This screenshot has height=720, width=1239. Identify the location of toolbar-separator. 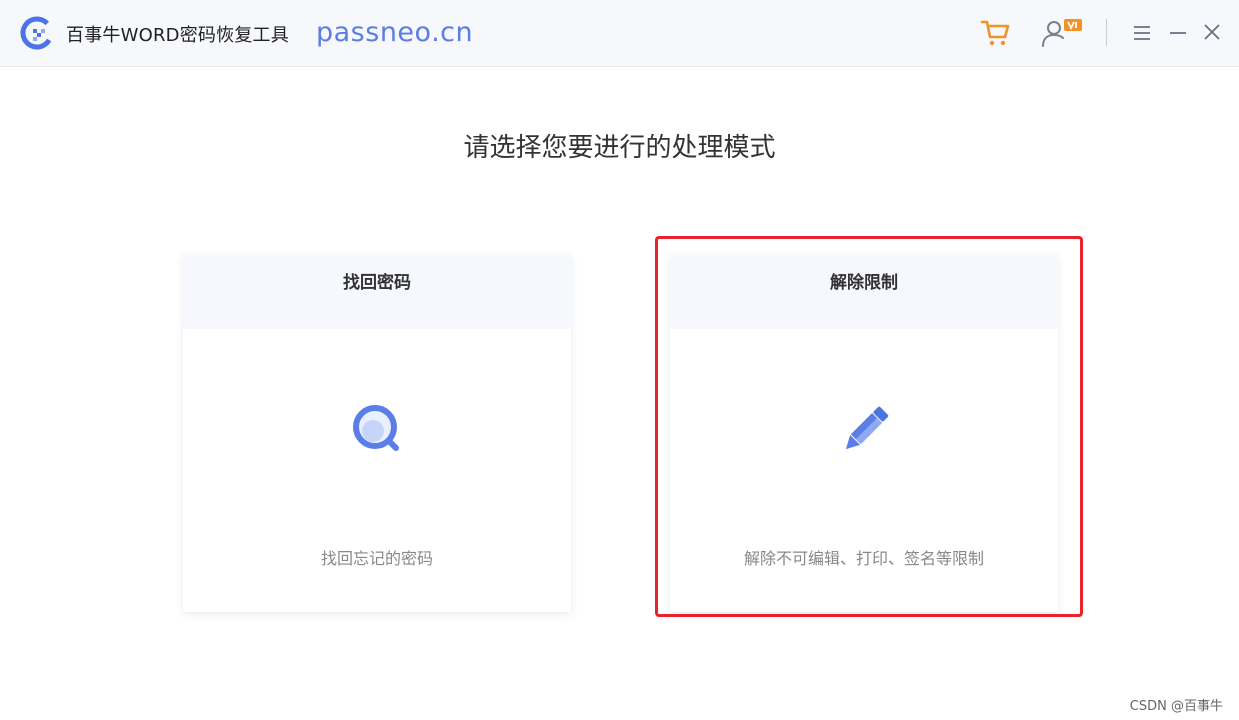
(1106, 32).